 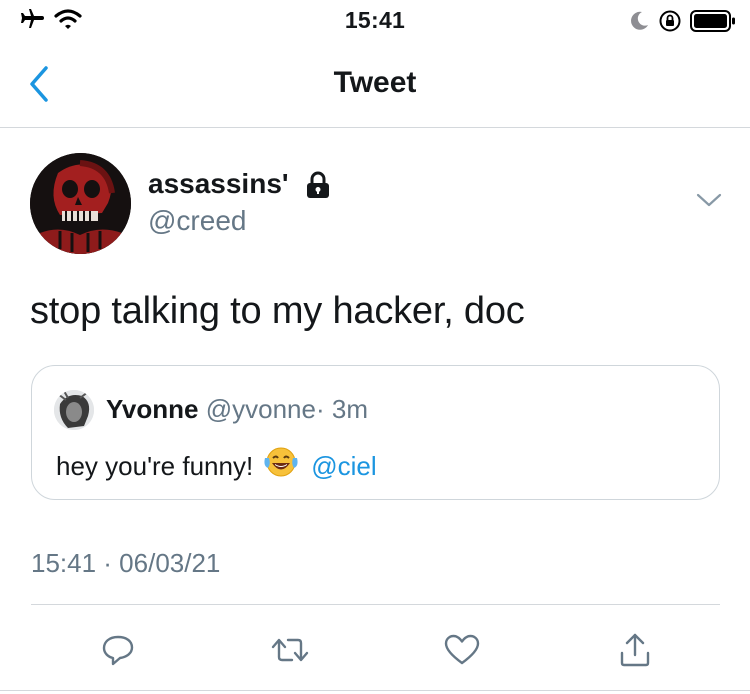 I want to click on reply-icon, so click(x=118, y=650).